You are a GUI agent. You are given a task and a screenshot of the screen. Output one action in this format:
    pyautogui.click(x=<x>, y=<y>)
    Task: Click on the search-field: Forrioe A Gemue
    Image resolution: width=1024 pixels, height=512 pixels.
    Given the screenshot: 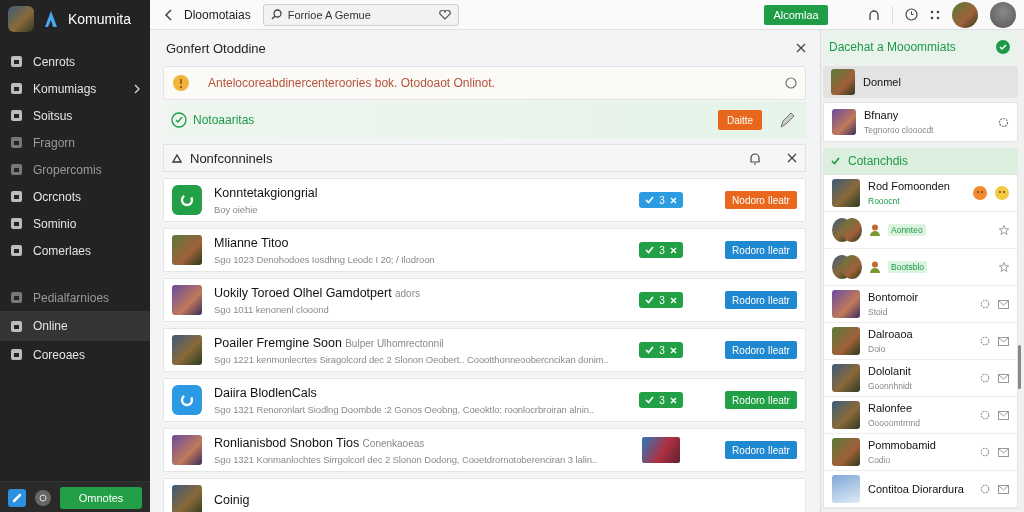 What is the action you would take?
    pyautogui.click(x=360, y=14)
    